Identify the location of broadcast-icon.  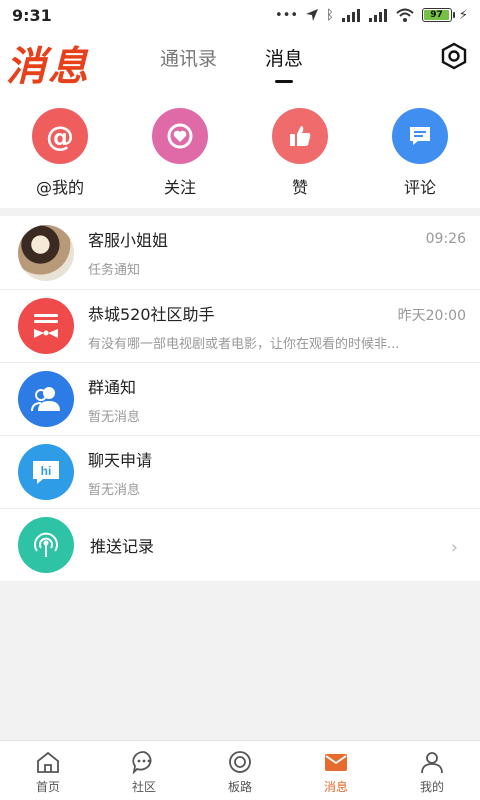
(46, 545).